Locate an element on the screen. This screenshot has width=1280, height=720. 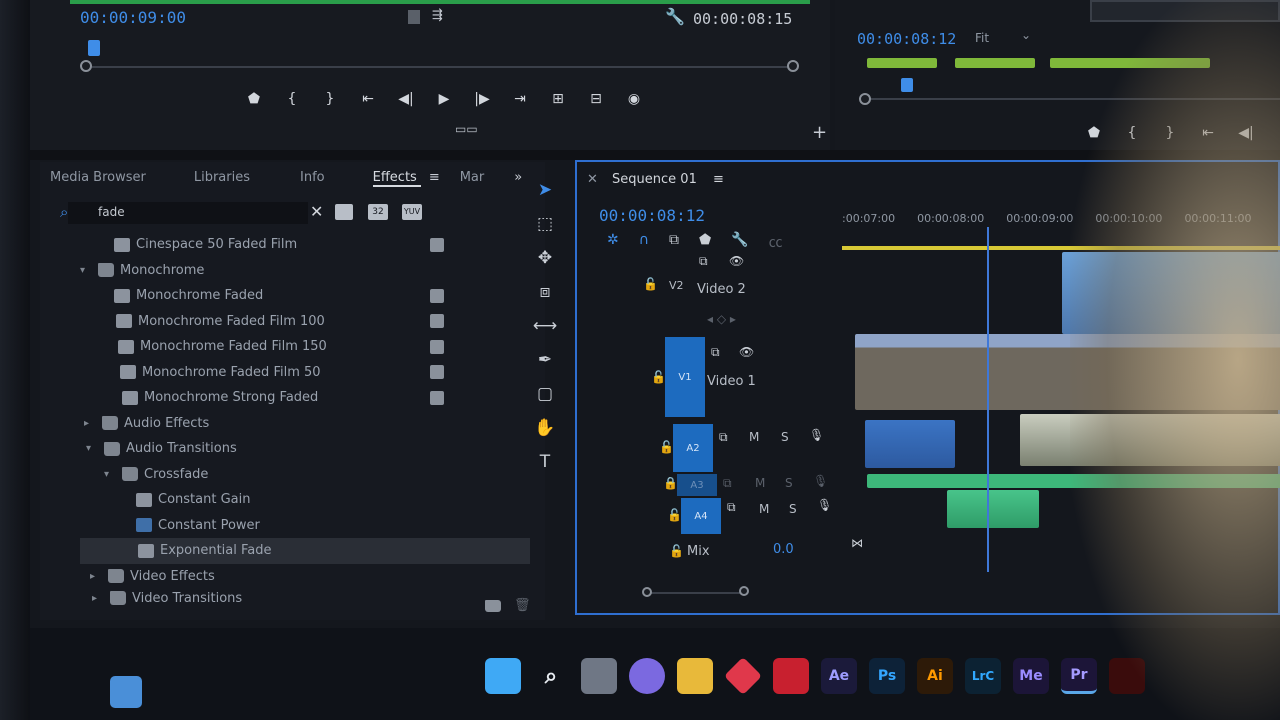
slip-tool-icon: ⟷ is located at coordinates (545, 326).